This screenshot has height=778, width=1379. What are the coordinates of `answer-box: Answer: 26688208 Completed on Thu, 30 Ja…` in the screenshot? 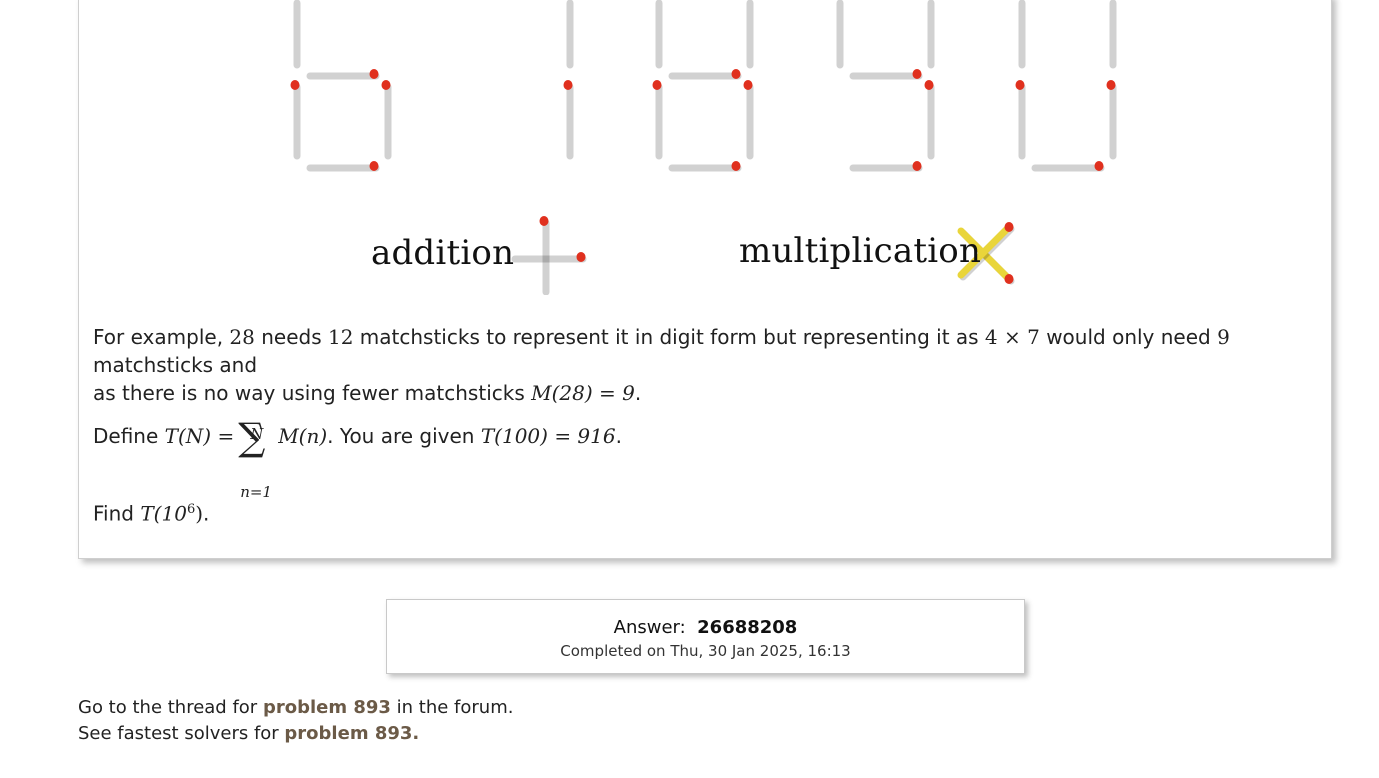 It's located at (705, 636).